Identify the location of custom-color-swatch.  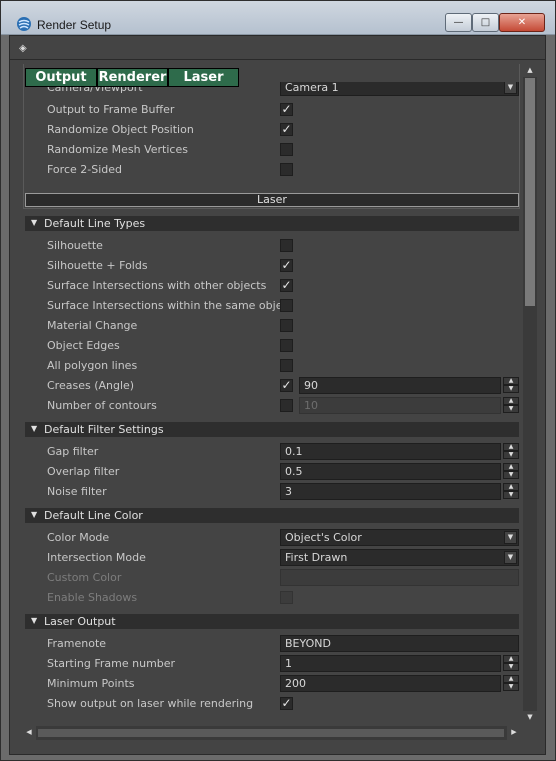
(399, 577).